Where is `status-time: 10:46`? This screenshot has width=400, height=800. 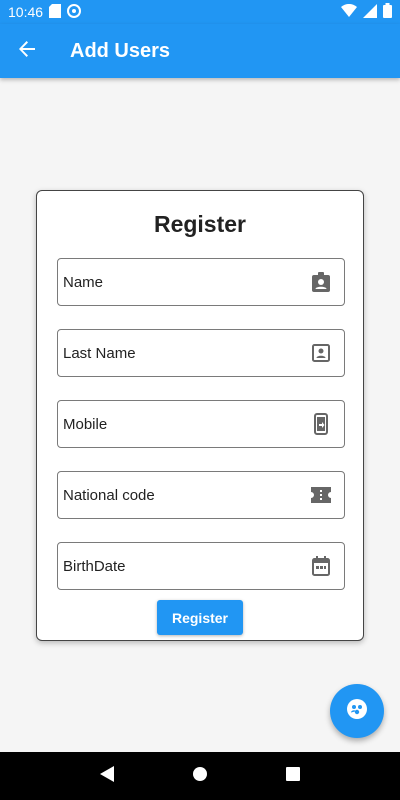
status-time: 10:46 is located at coordinates (26, 12).